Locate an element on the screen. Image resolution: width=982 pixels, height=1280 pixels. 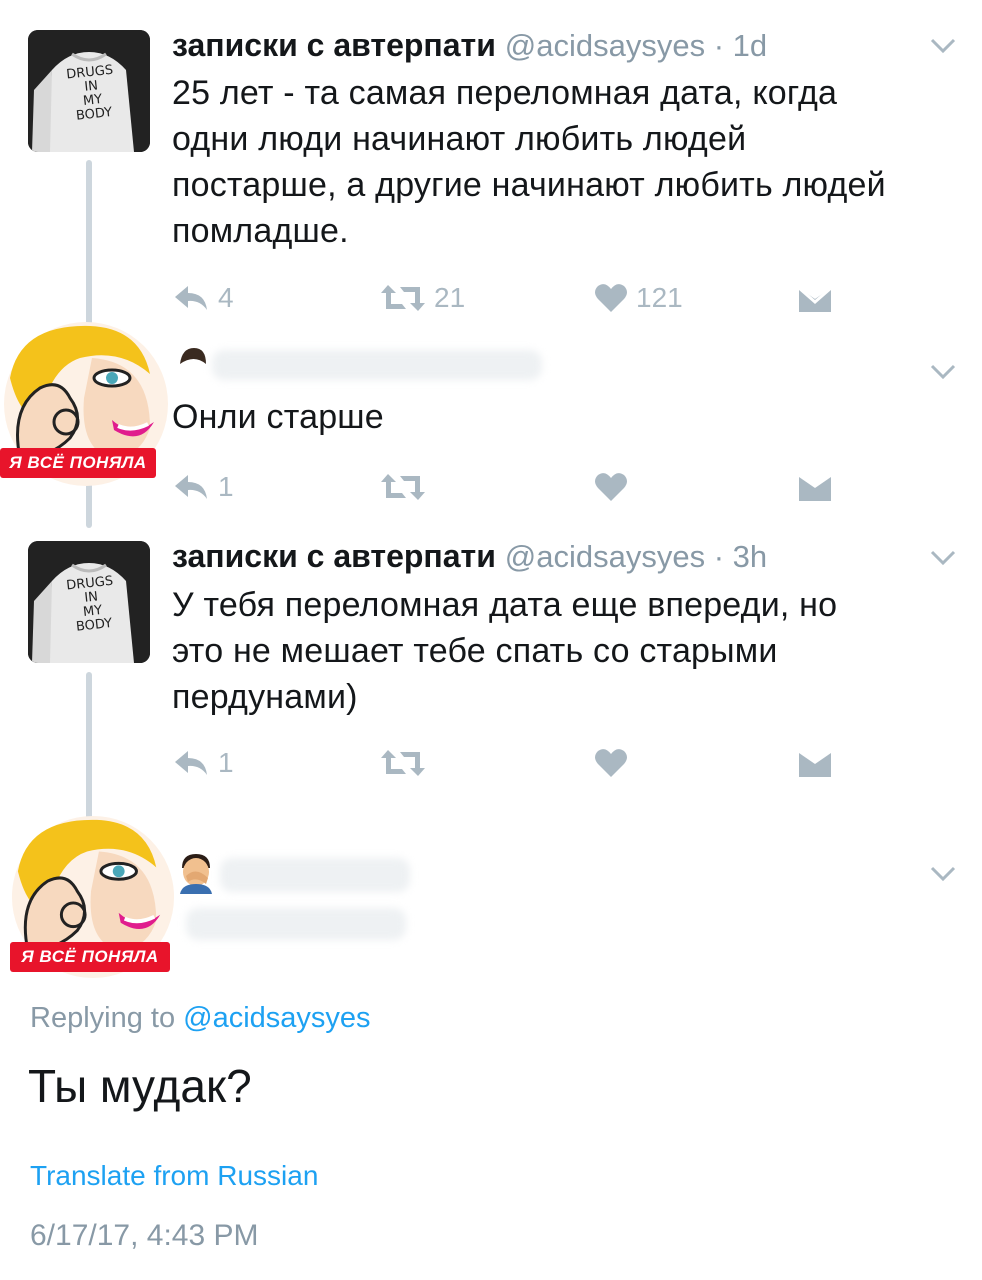
like-button: 121 is located at coordinates (638, 298).